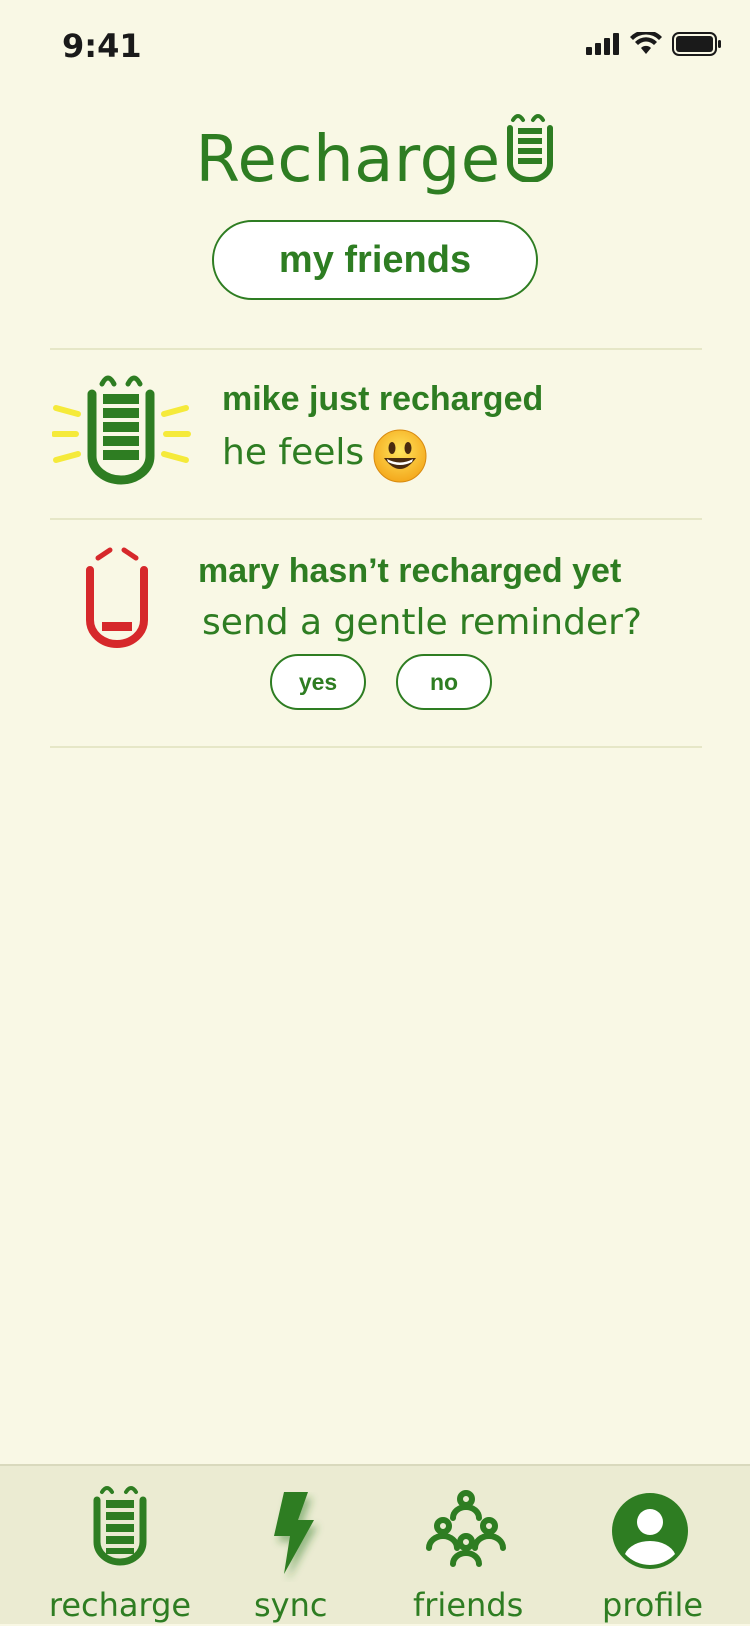 Image resolution: width=750 pixels, height=1626 pixels. Describe the element at coordinates (120, 1605) in the screenshot. I see `tab-label: recharge` at that location.